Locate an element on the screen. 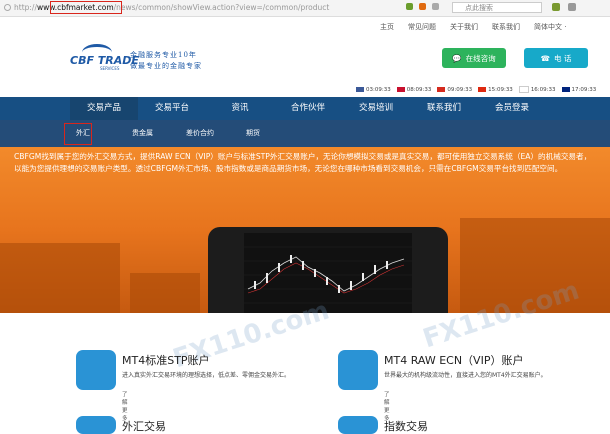 The image size is (610, 434). phone-icon: ☎ is located at coordinates (545, 58).